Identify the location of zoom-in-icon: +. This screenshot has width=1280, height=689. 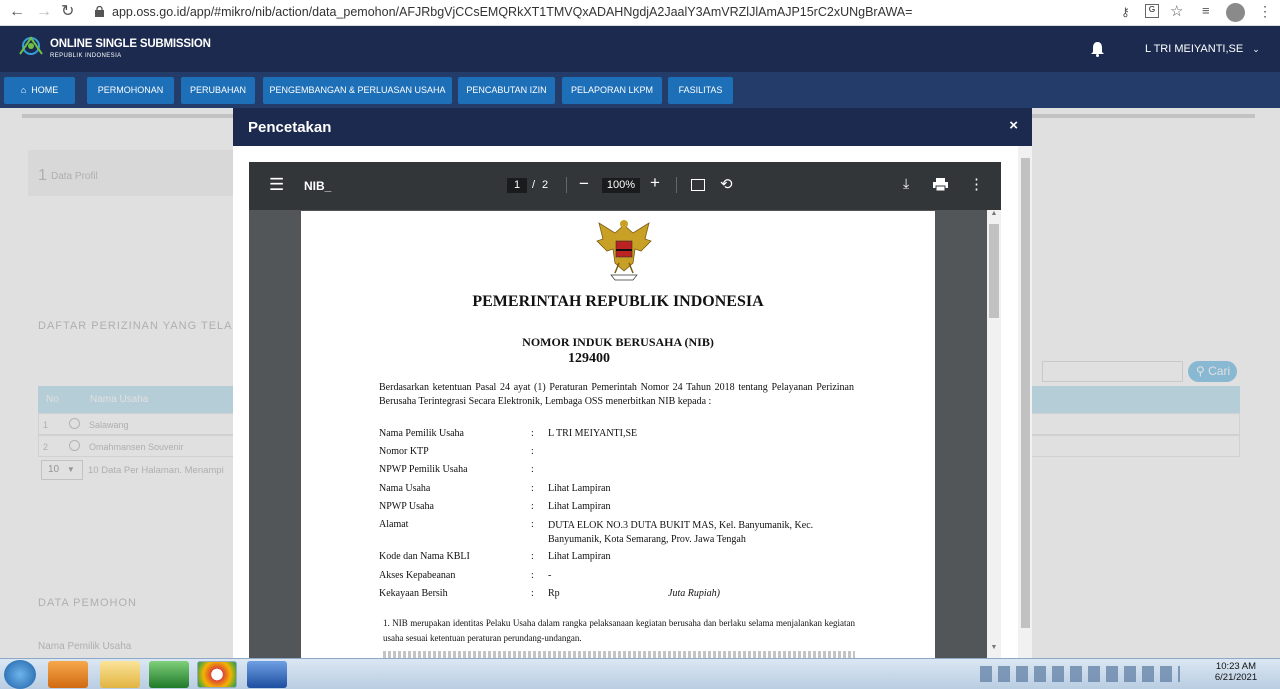
(655, 183).